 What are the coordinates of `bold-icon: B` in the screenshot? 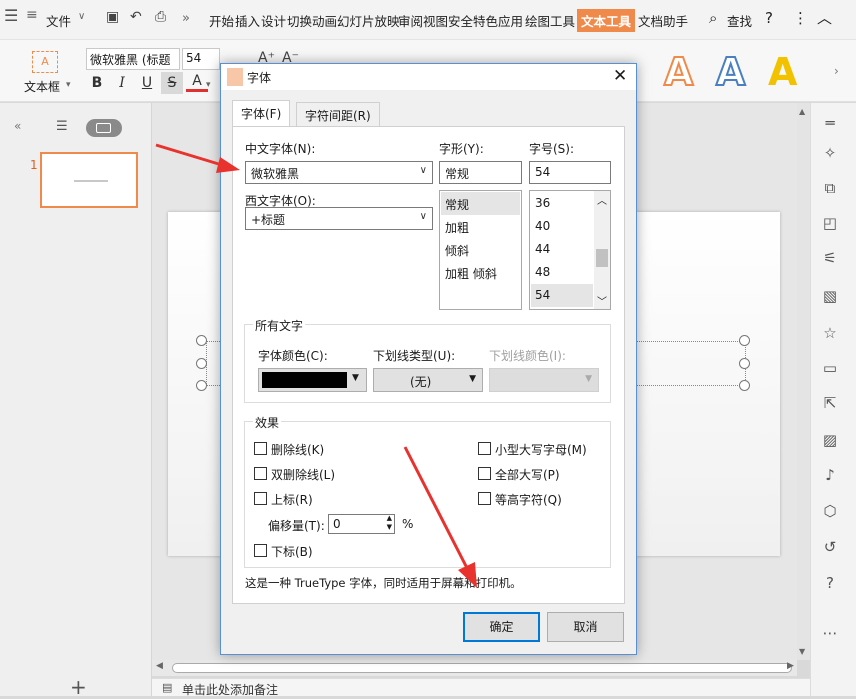 It's located at (97, 83).